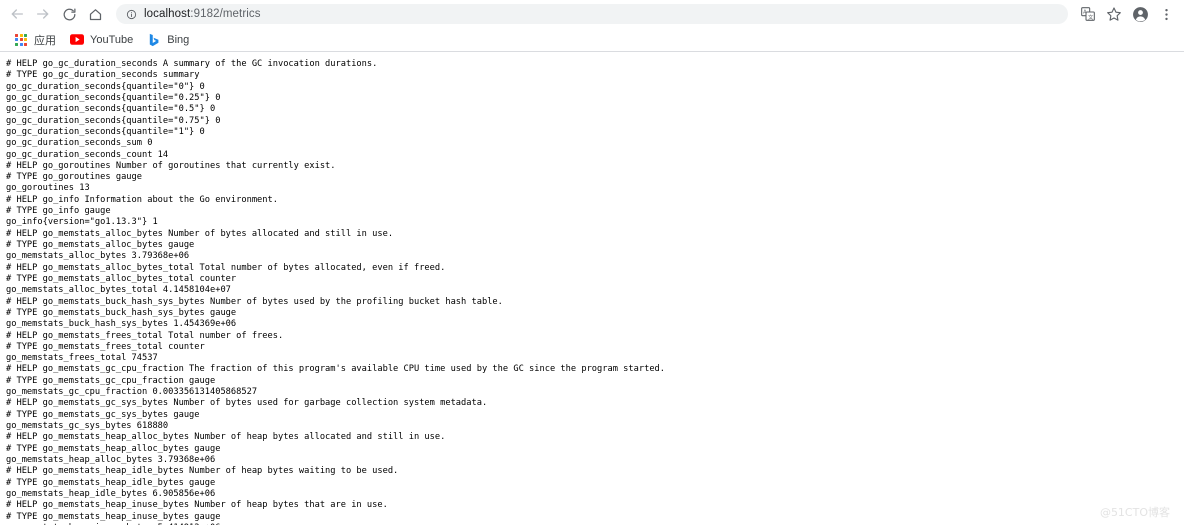 Image resolution: width=1184 pixels, height=525 pixels. I want to click on bookmark-label: YouTube, so click(112, 39).